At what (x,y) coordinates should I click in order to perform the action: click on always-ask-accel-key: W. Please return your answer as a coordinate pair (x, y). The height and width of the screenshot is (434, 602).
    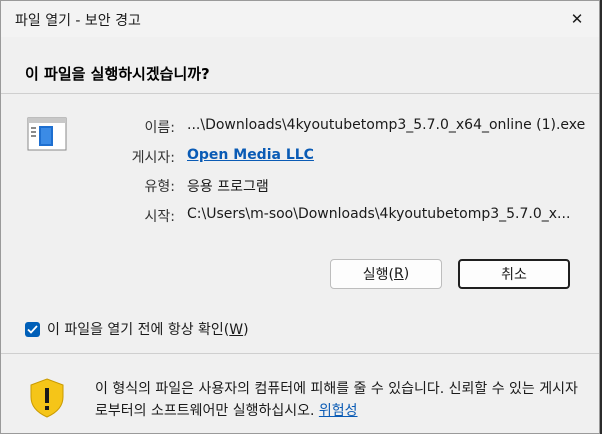
    Looking at the image, I should click on (236, 330).